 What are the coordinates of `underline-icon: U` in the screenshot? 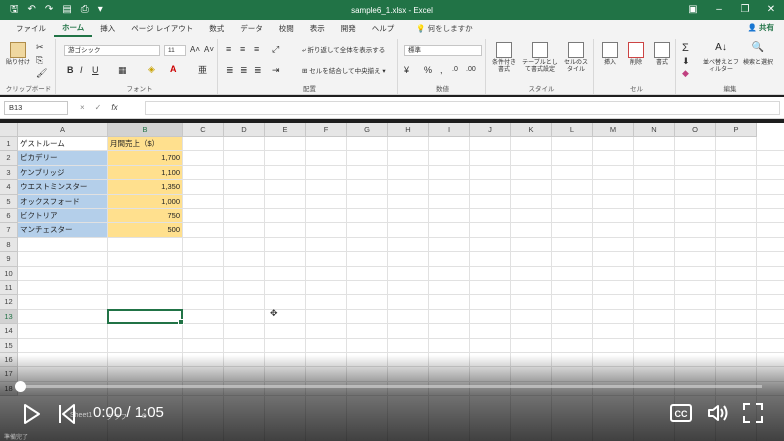 It's located at (95, 70).